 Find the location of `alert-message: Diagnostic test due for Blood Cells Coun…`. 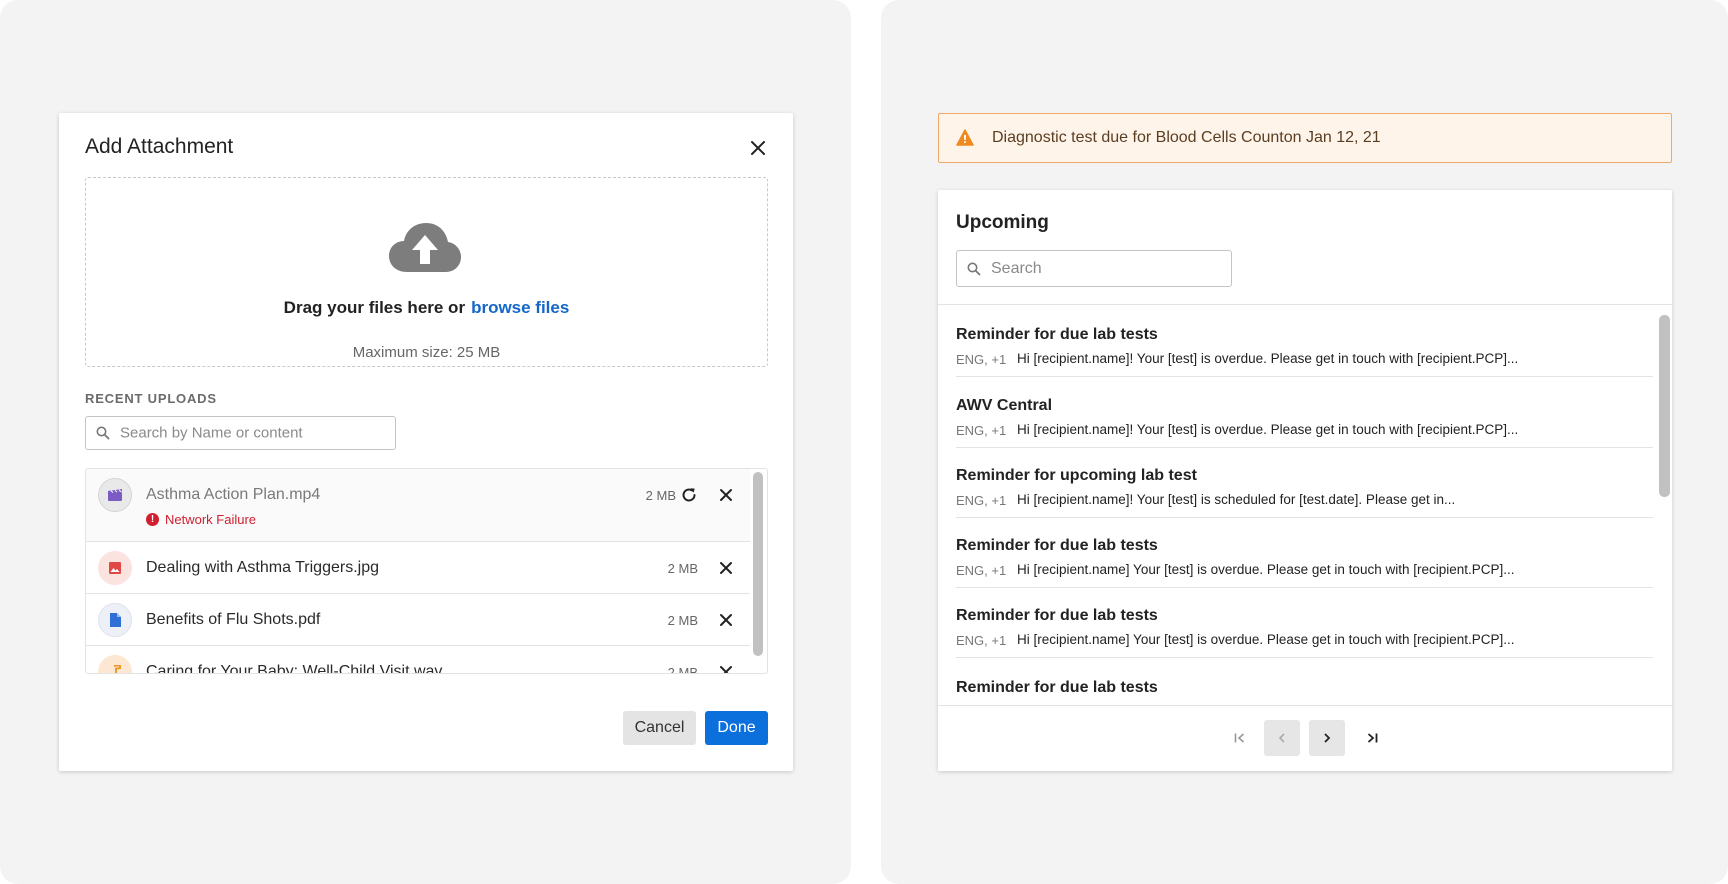

alert-message: Diagnostic test due for Blood Cells Coun… is located at coordinates (1186, 137).